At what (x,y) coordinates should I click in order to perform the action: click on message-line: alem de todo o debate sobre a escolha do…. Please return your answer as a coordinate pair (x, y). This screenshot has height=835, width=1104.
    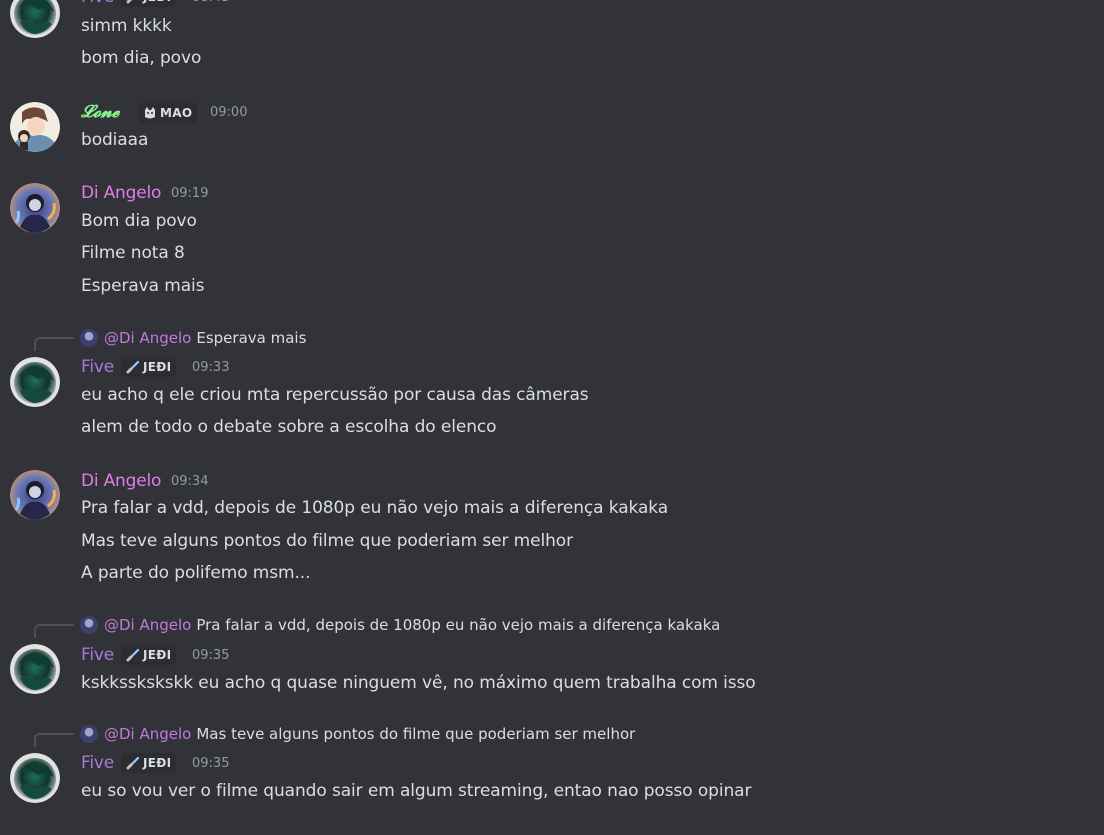
    Looking at the image, I should click on (289, 427).